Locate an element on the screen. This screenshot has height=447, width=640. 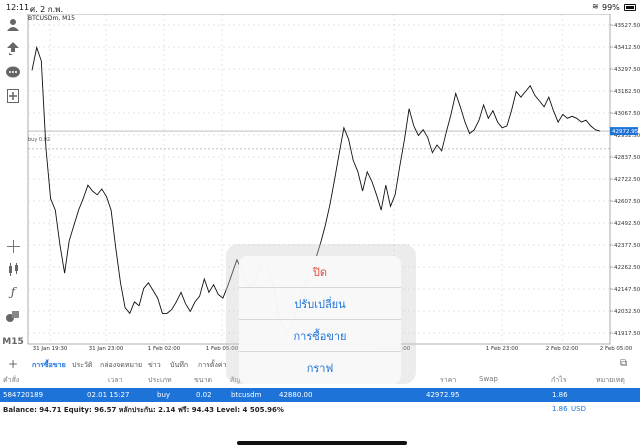
col-comment: หมายเหตุ is located at coordinates (610, 380).